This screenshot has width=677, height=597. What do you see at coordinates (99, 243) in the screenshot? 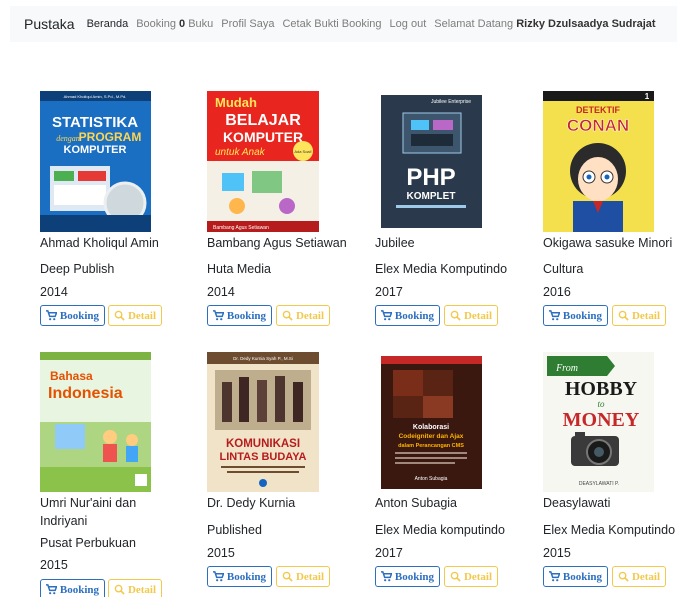
I see `book-author: Ahmad Kholiqul Amin` at bounding box center [99, 243].